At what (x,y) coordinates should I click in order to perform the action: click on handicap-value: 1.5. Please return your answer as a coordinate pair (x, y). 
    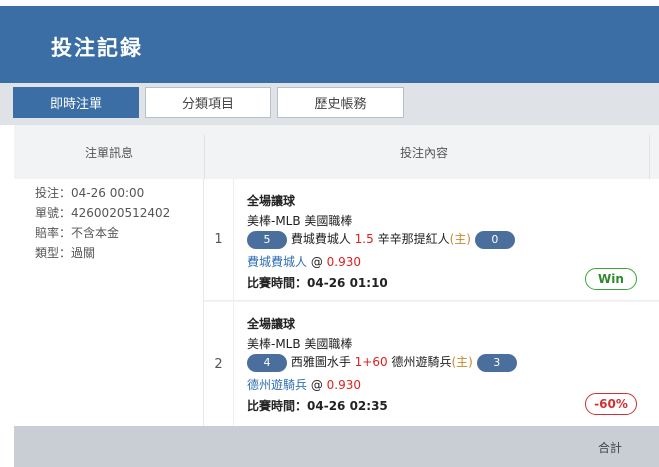
    Looking at the image, I should click on (364, 239).